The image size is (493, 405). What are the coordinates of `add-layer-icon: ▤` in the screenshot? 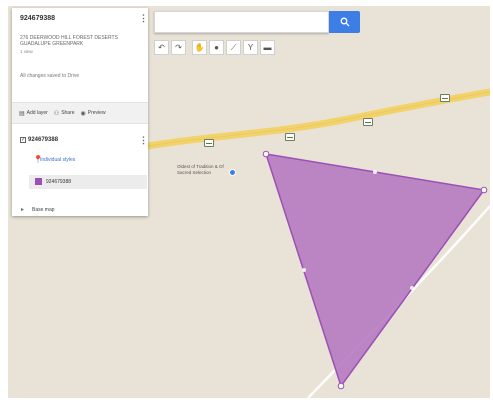 It's located at (22, 113).